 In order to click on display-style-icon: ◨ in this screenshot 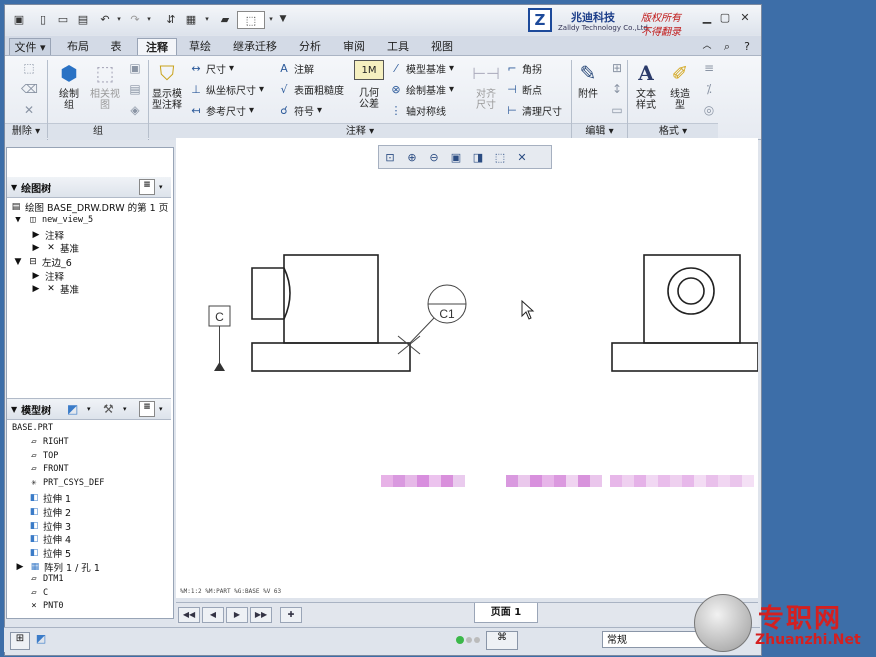, I will do `click(478, 157)`.